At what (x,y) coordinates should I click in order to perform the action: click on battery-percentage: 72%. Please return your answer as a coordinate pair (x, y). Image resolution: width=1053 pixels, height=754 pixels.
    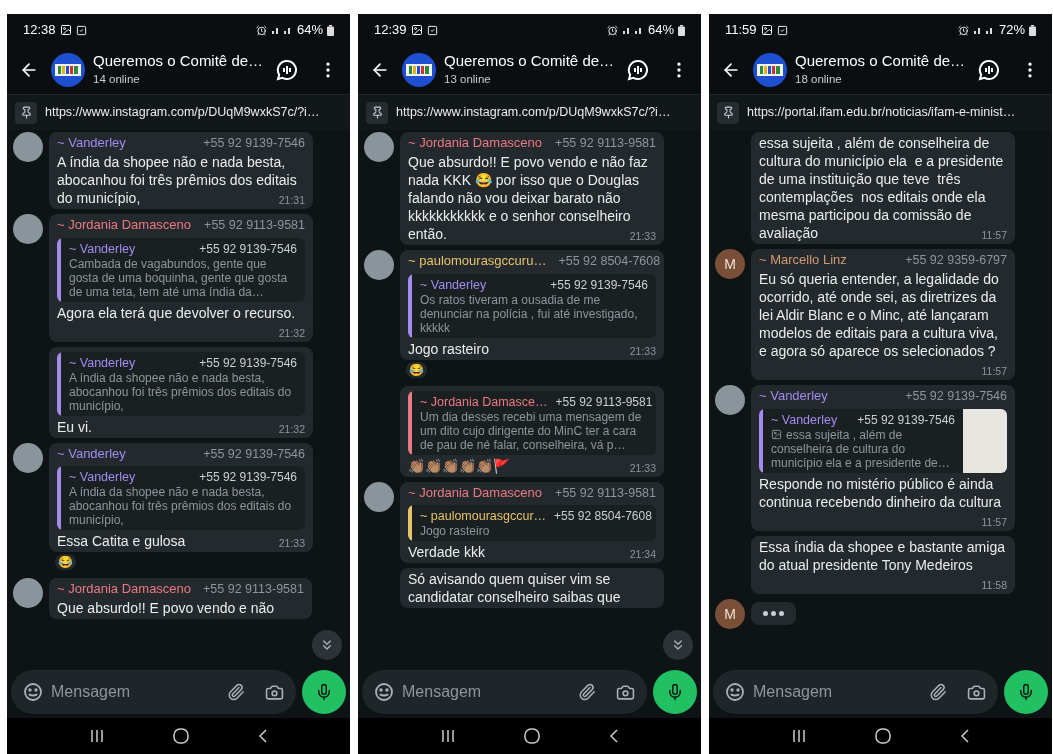
    Looking at the image, I should click on (1011, 30).